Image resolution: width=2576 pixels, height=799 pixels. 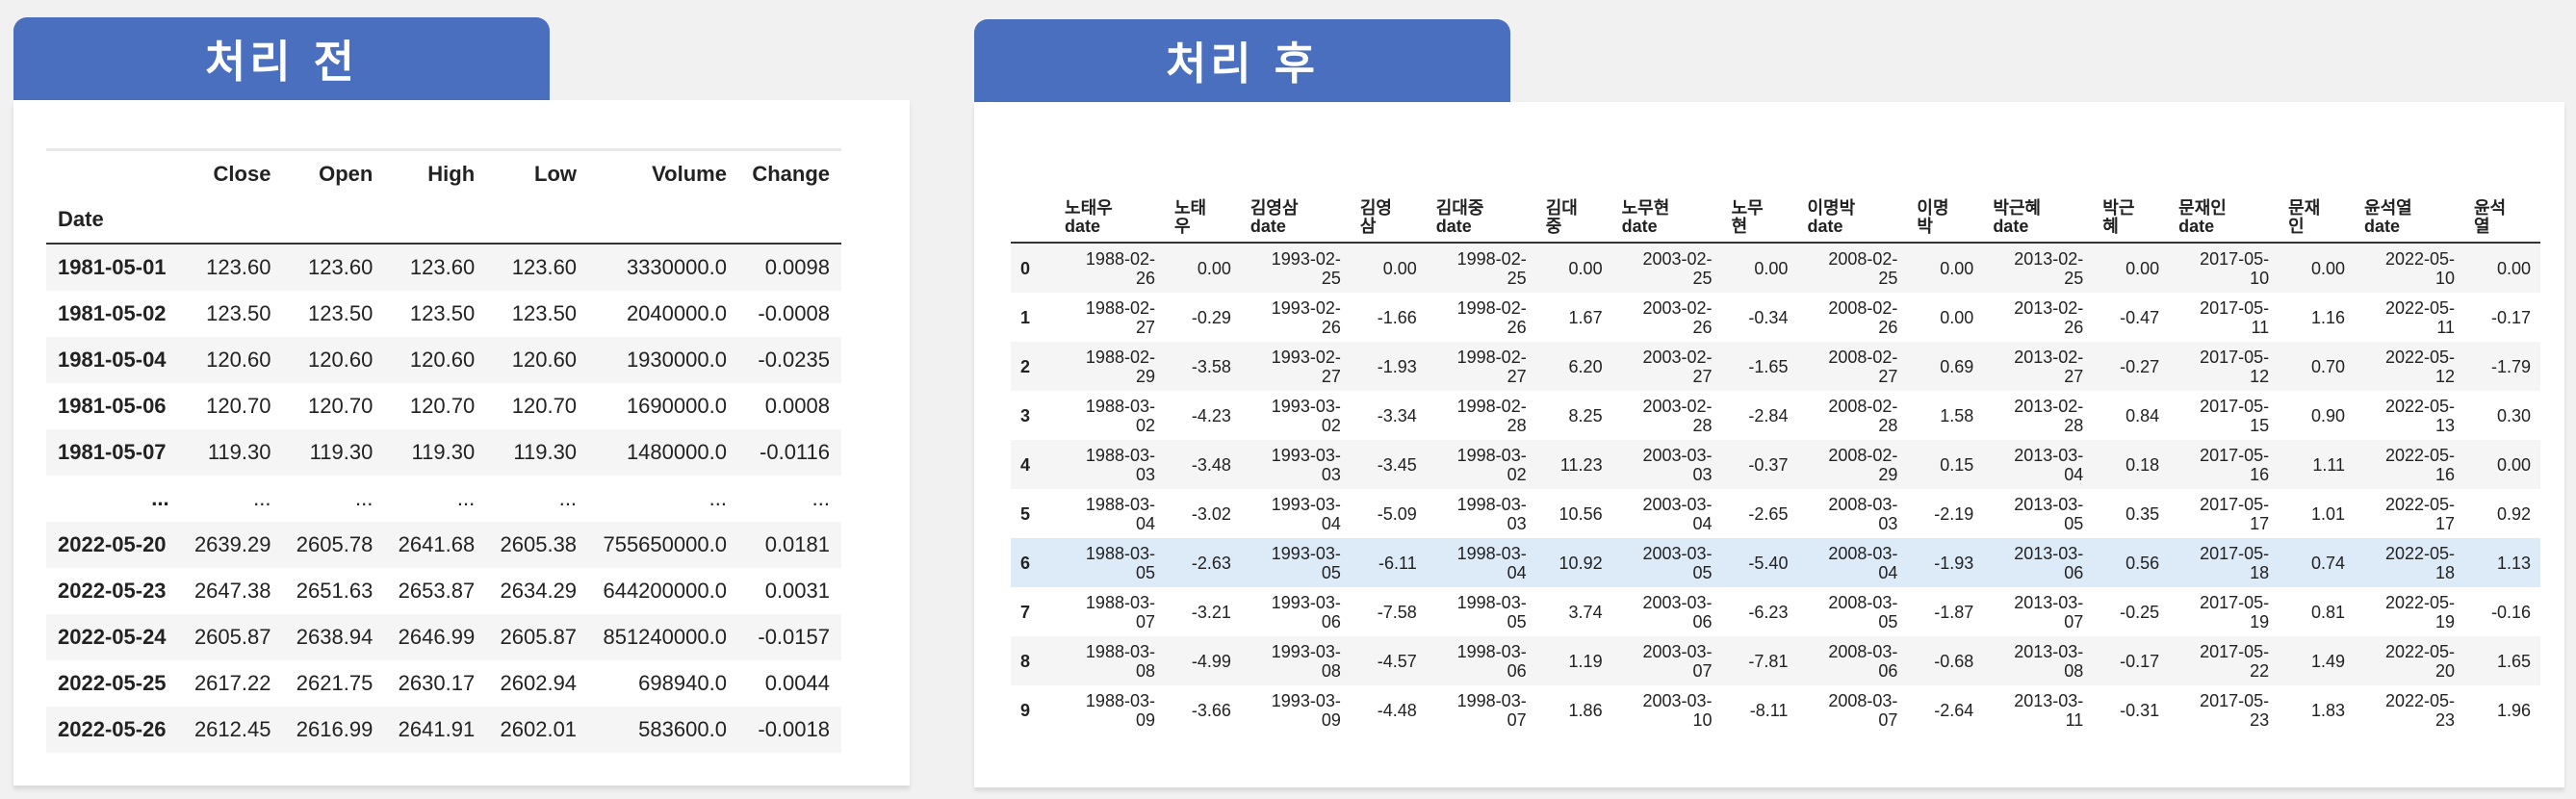 What do you see at coordinates (1863, 357) in the screenshot?
I see `date-part-1: 2008-02-` at bounding box center [1863, 357].